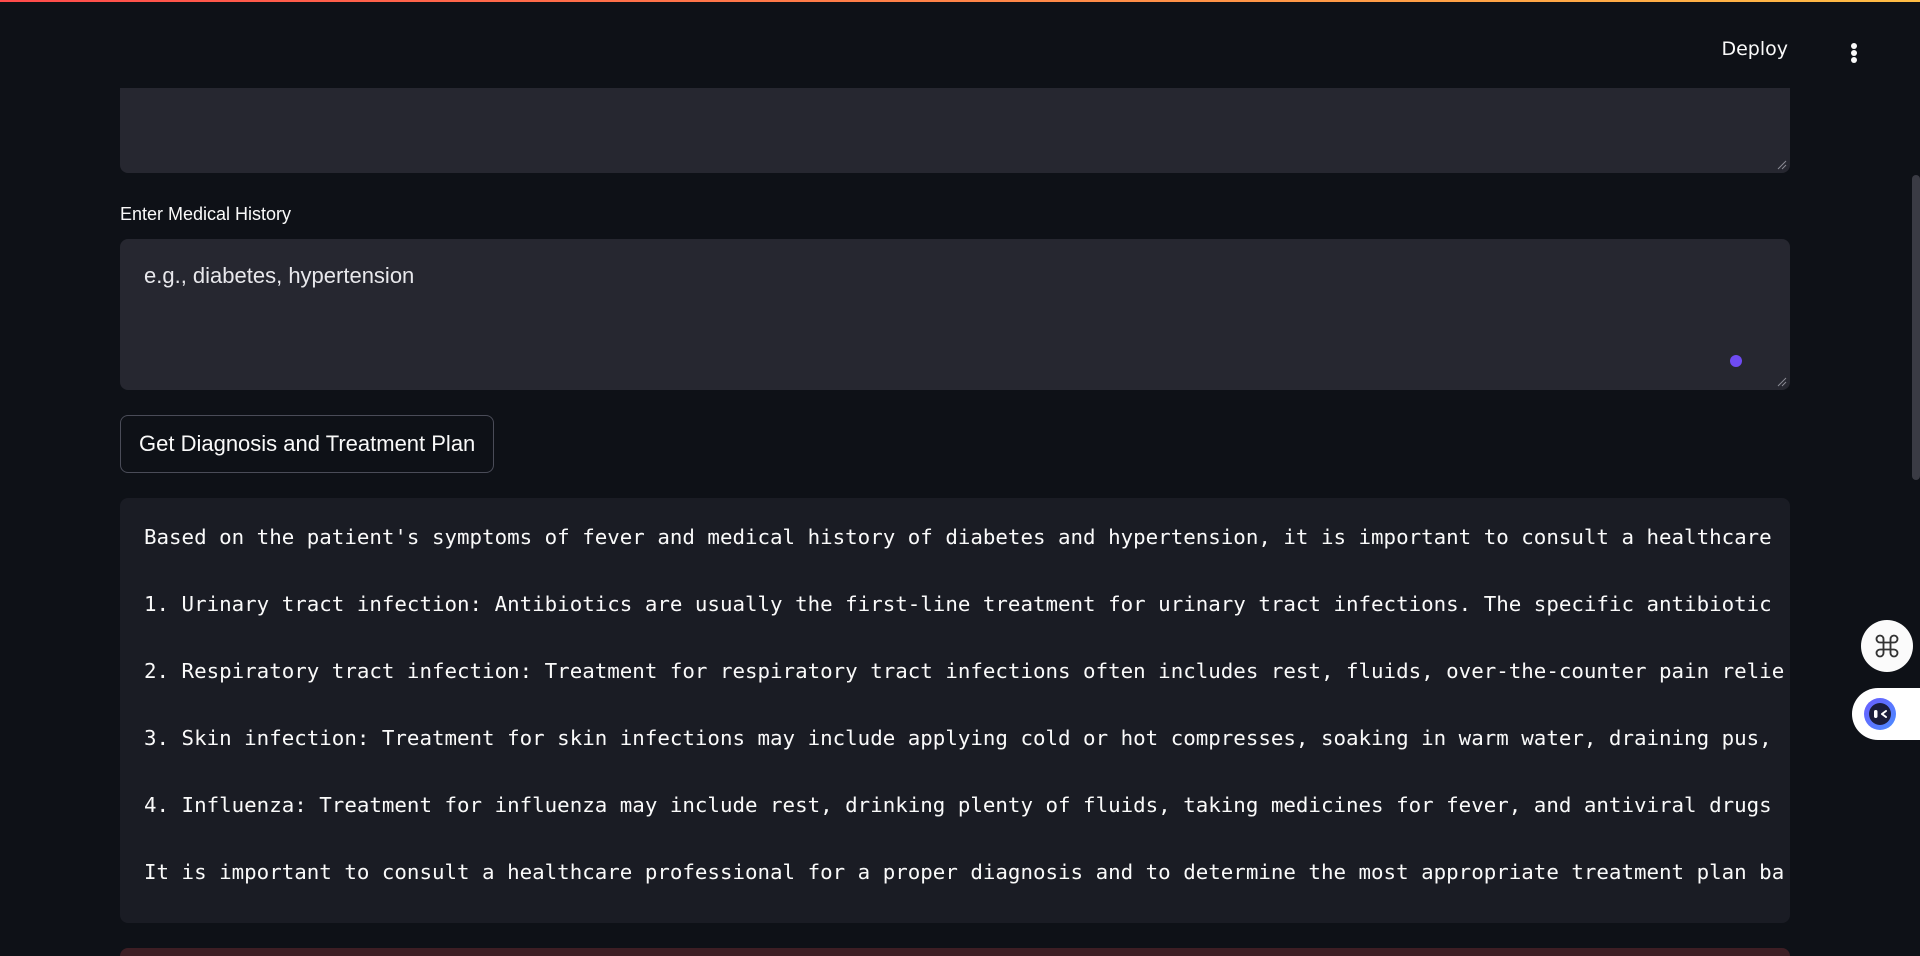 The width and height of the screenshot is (1920, 956). What do you see at coordinates (307, 444) in the screenshot?
I see `get-diagnosis-button: Get Diagnosis and Treatment Plan` at bounding box center [307, 444].